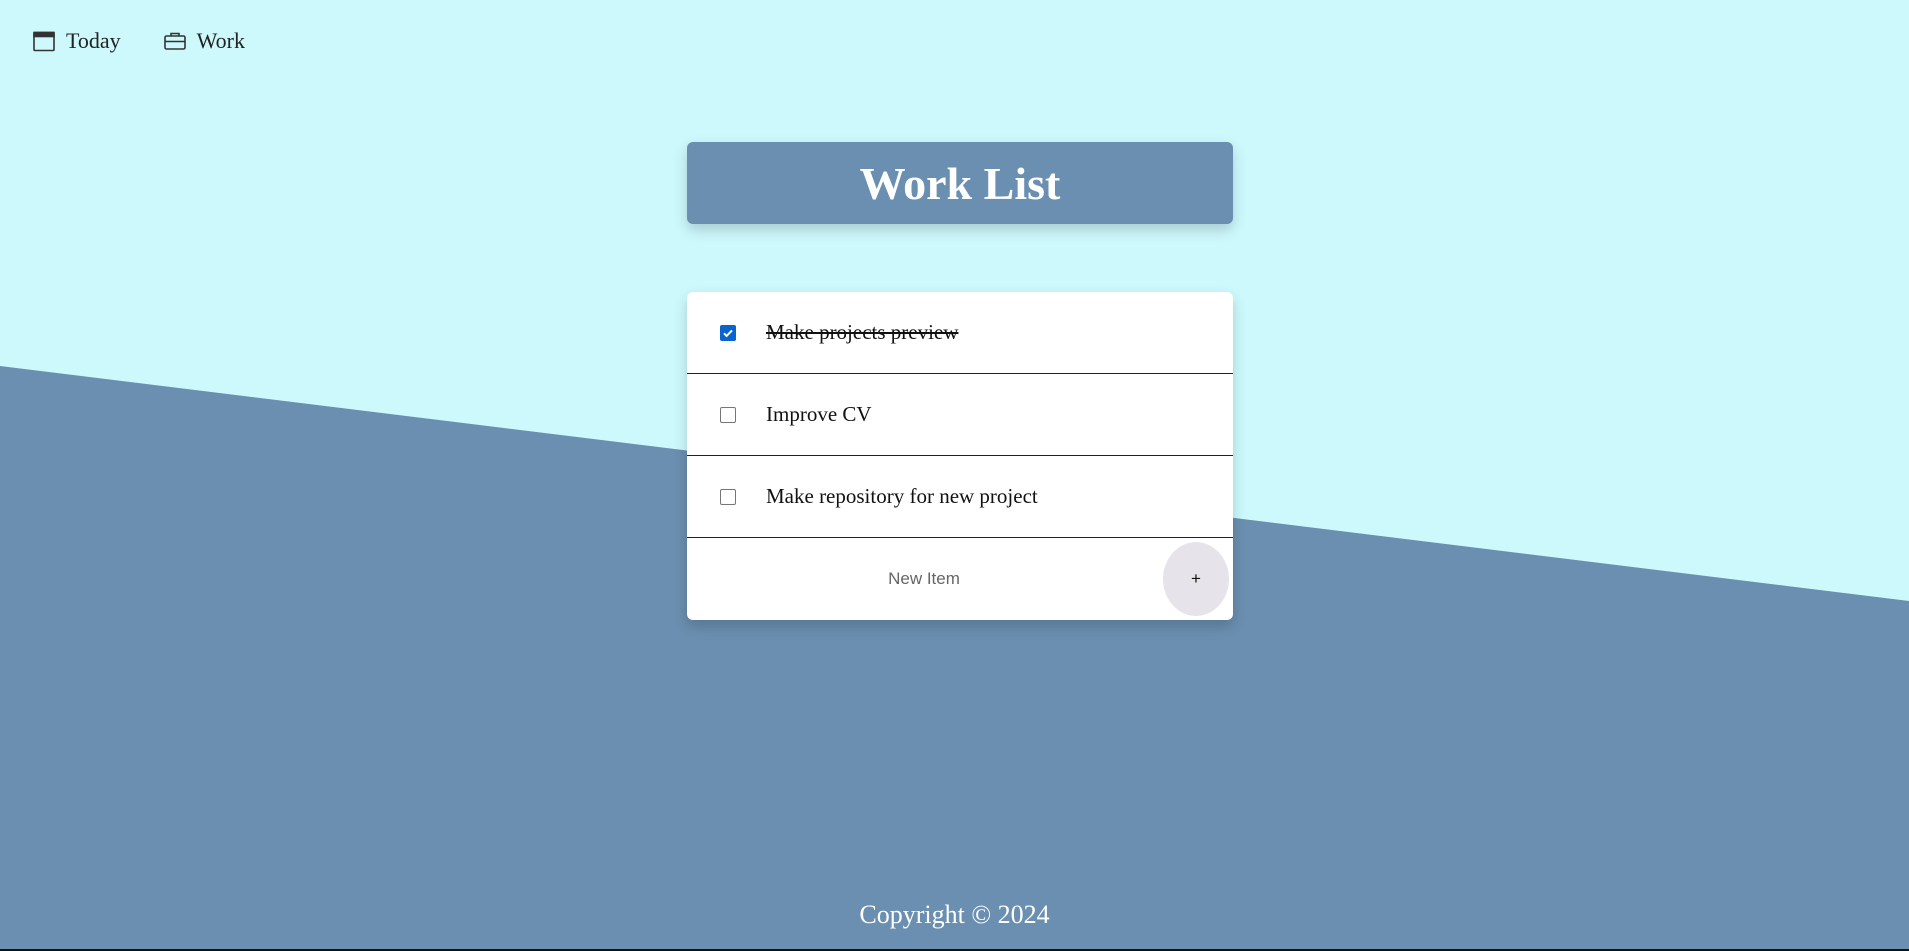  Describe the element at coordinates (960, 333) in the screenshot. I see `list-item: Make projects preview` at that location.